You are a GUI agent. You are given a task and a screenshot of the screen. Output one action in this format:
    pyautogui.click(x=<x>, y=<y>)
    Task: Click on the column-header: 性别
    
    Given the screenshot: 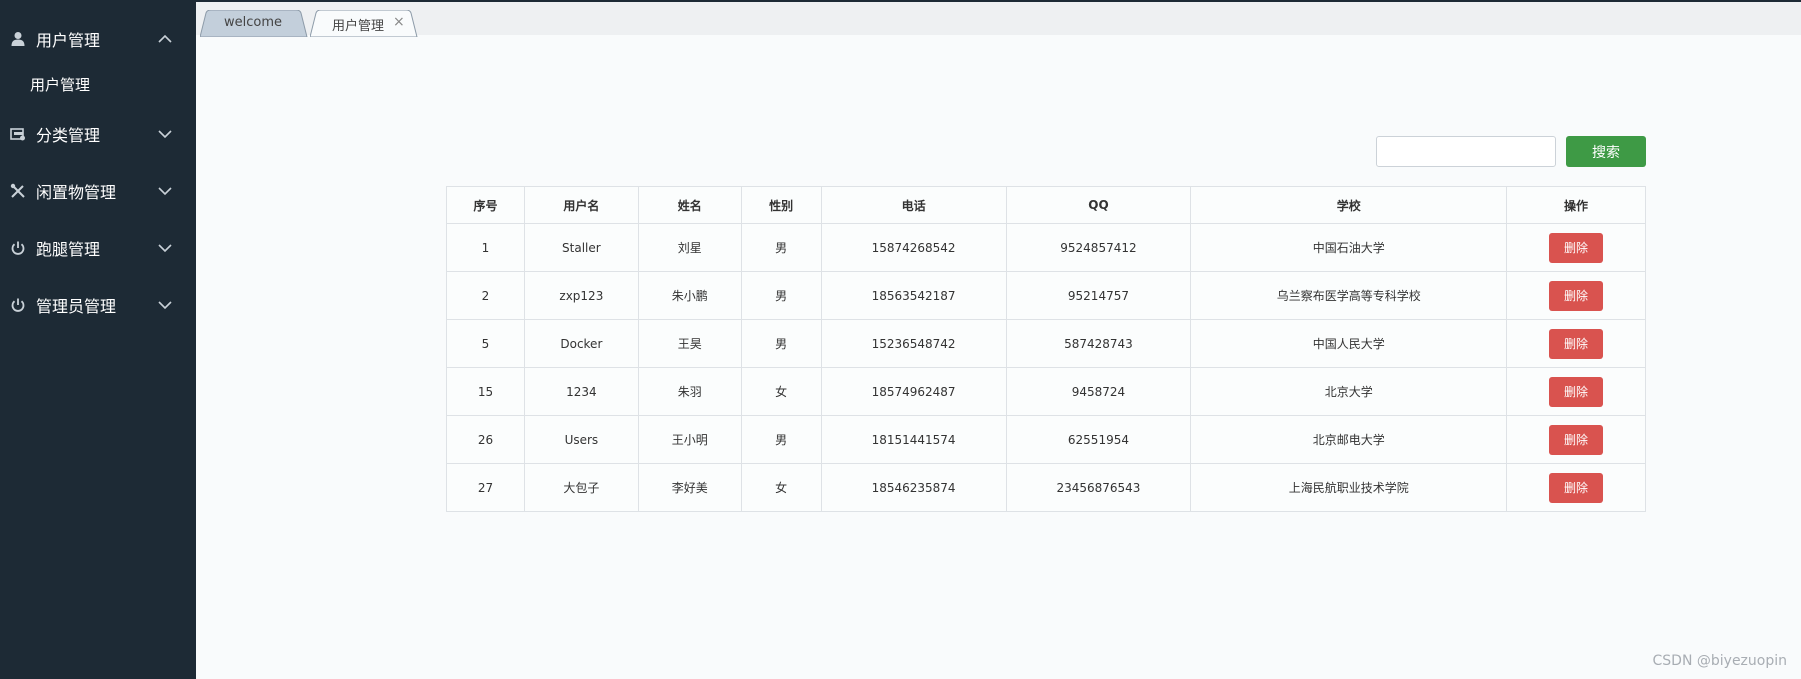 What is the action you would take?
    pyautogui.click(x=781, y=205)
    